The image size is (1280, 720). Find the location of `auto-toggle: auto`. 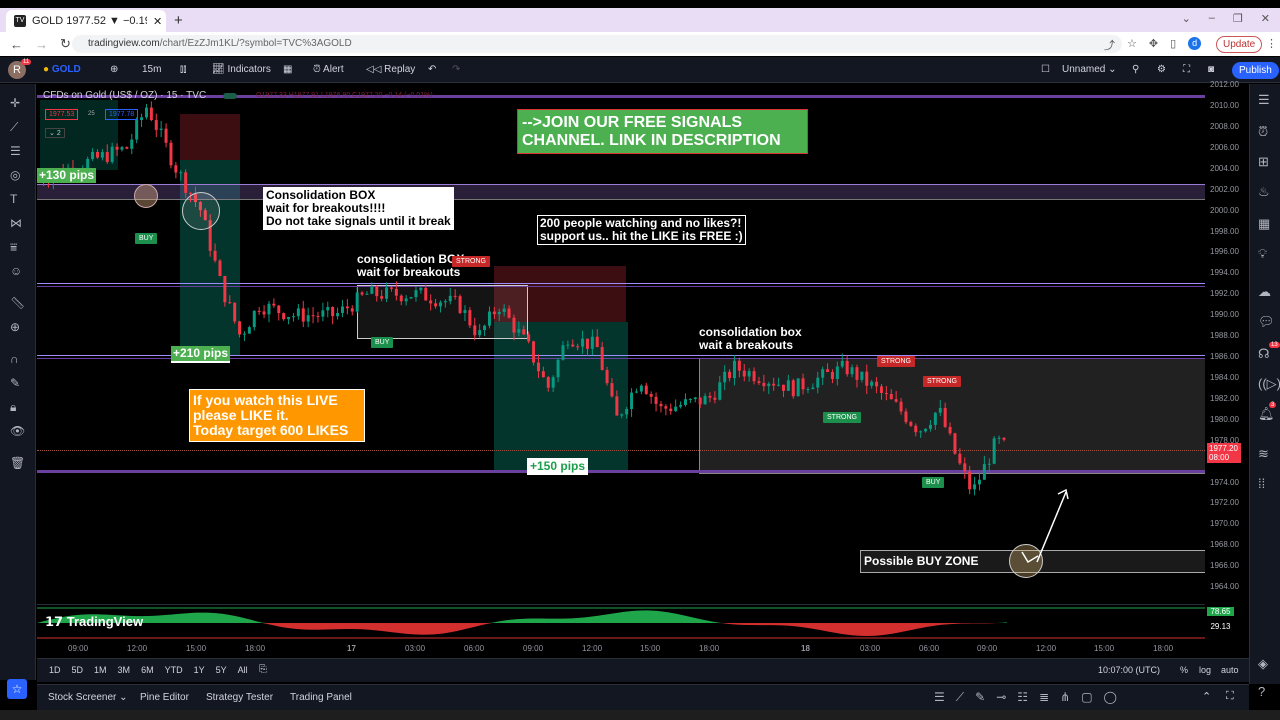

auto-toggle: auto is located at coordinates (1230, 670).